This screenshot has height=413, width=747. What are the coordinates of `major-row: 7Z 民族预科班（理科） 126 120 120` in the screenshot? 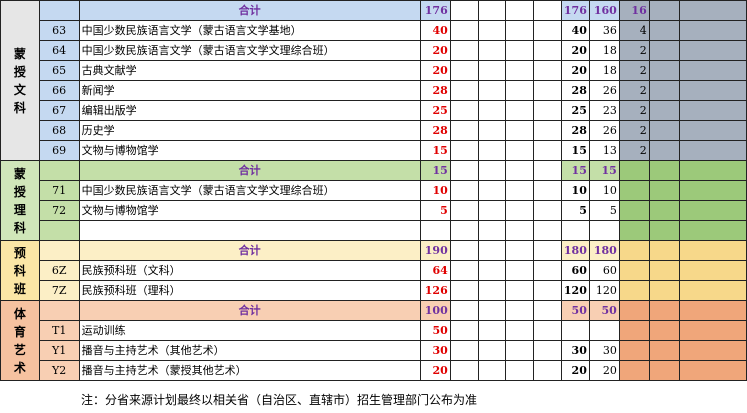 It's located at (374, 290).